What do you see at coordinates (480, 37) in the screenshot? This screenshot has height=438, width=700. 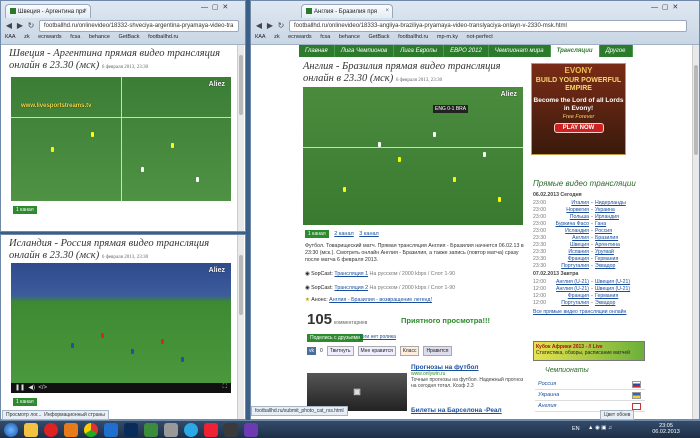 I see `bookmark-item: not-perfect` at bounding box center [480, 37].